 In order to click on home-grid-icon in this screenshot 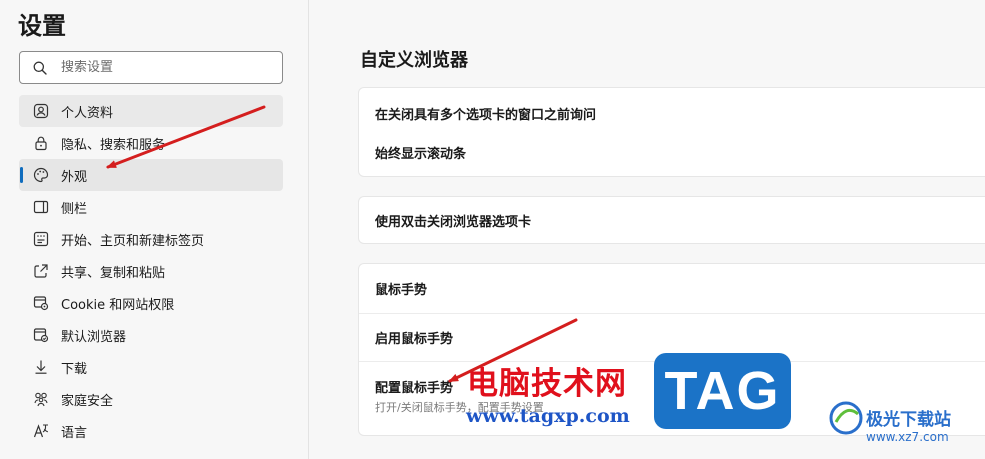, I will do `click(41, 239)`.